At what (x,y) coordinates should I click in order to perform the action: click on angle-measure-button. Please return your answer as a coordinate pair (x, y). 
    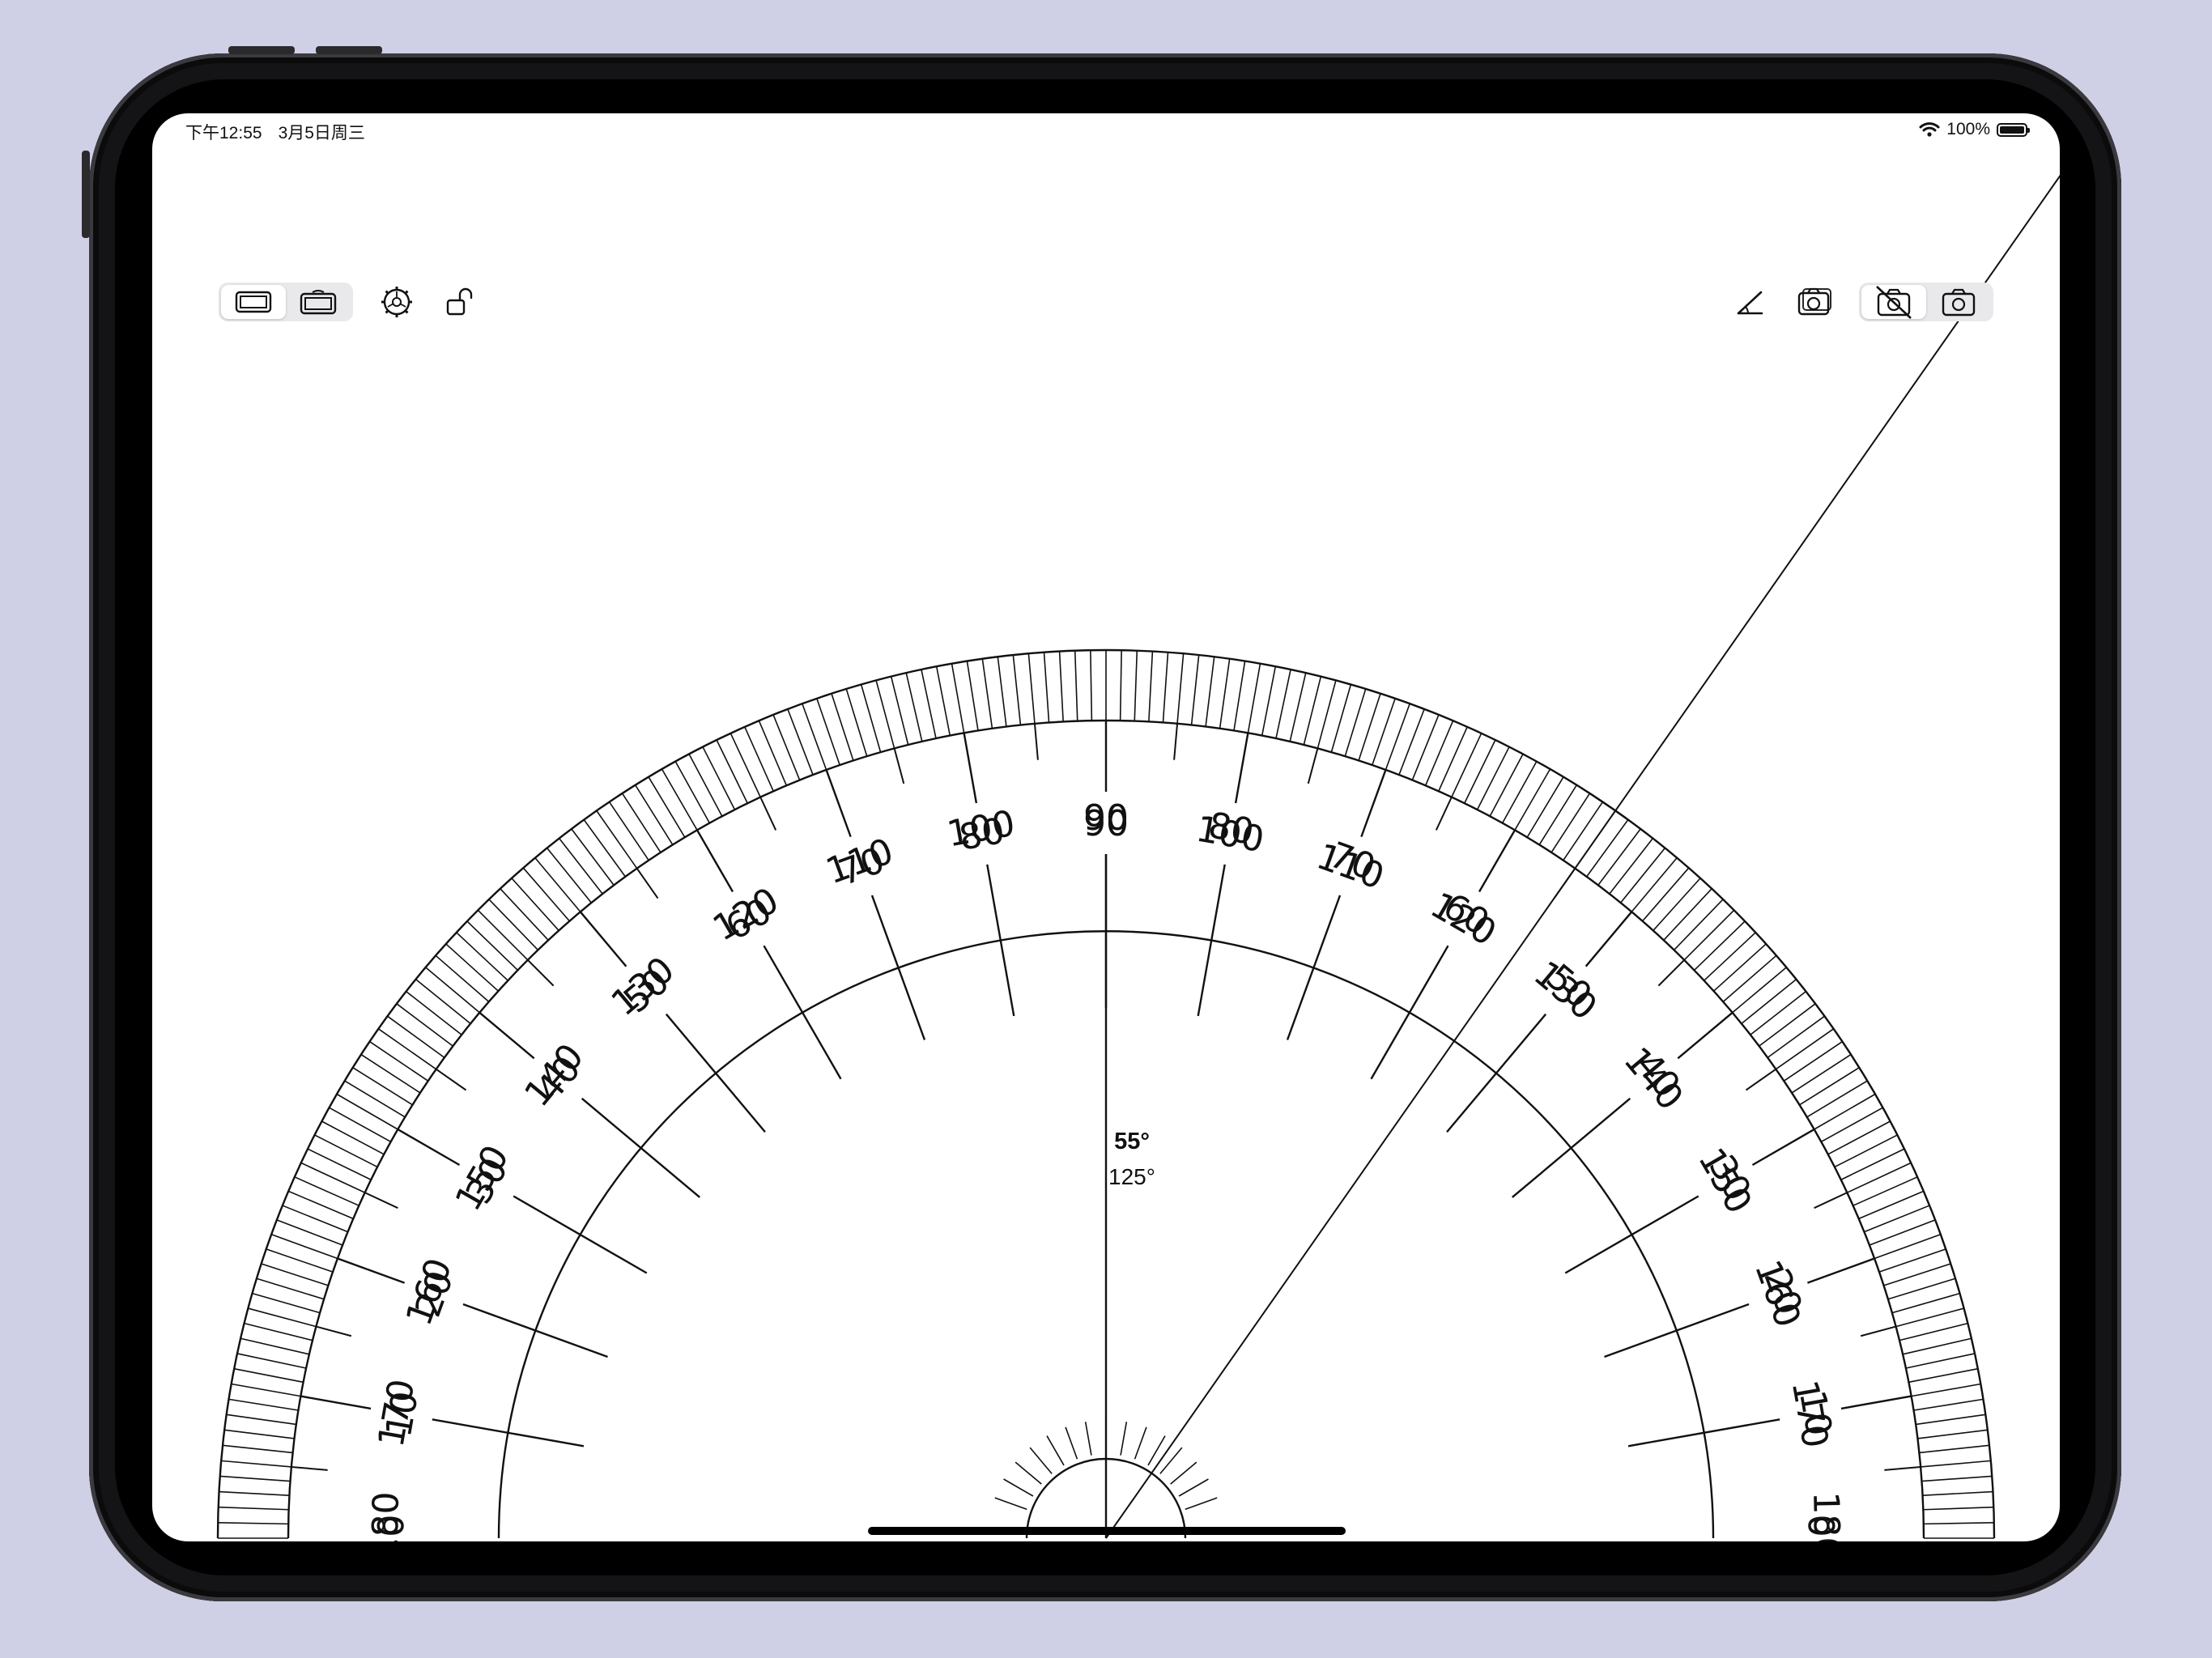
    Looking at the image, I should click on (1750, 302).